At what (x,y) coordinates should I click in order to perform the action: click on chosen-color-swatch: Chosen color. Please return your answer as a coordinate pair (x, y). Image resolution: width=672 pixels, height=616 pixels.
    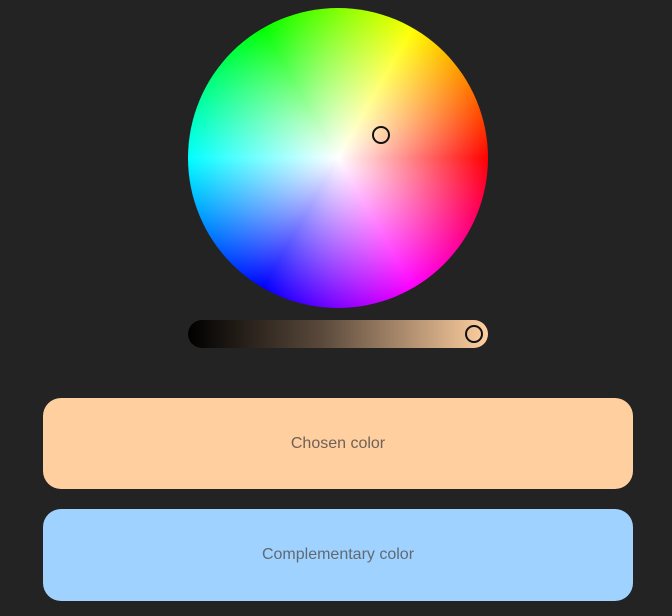
    Looking at the image, I should click on (338, 443).